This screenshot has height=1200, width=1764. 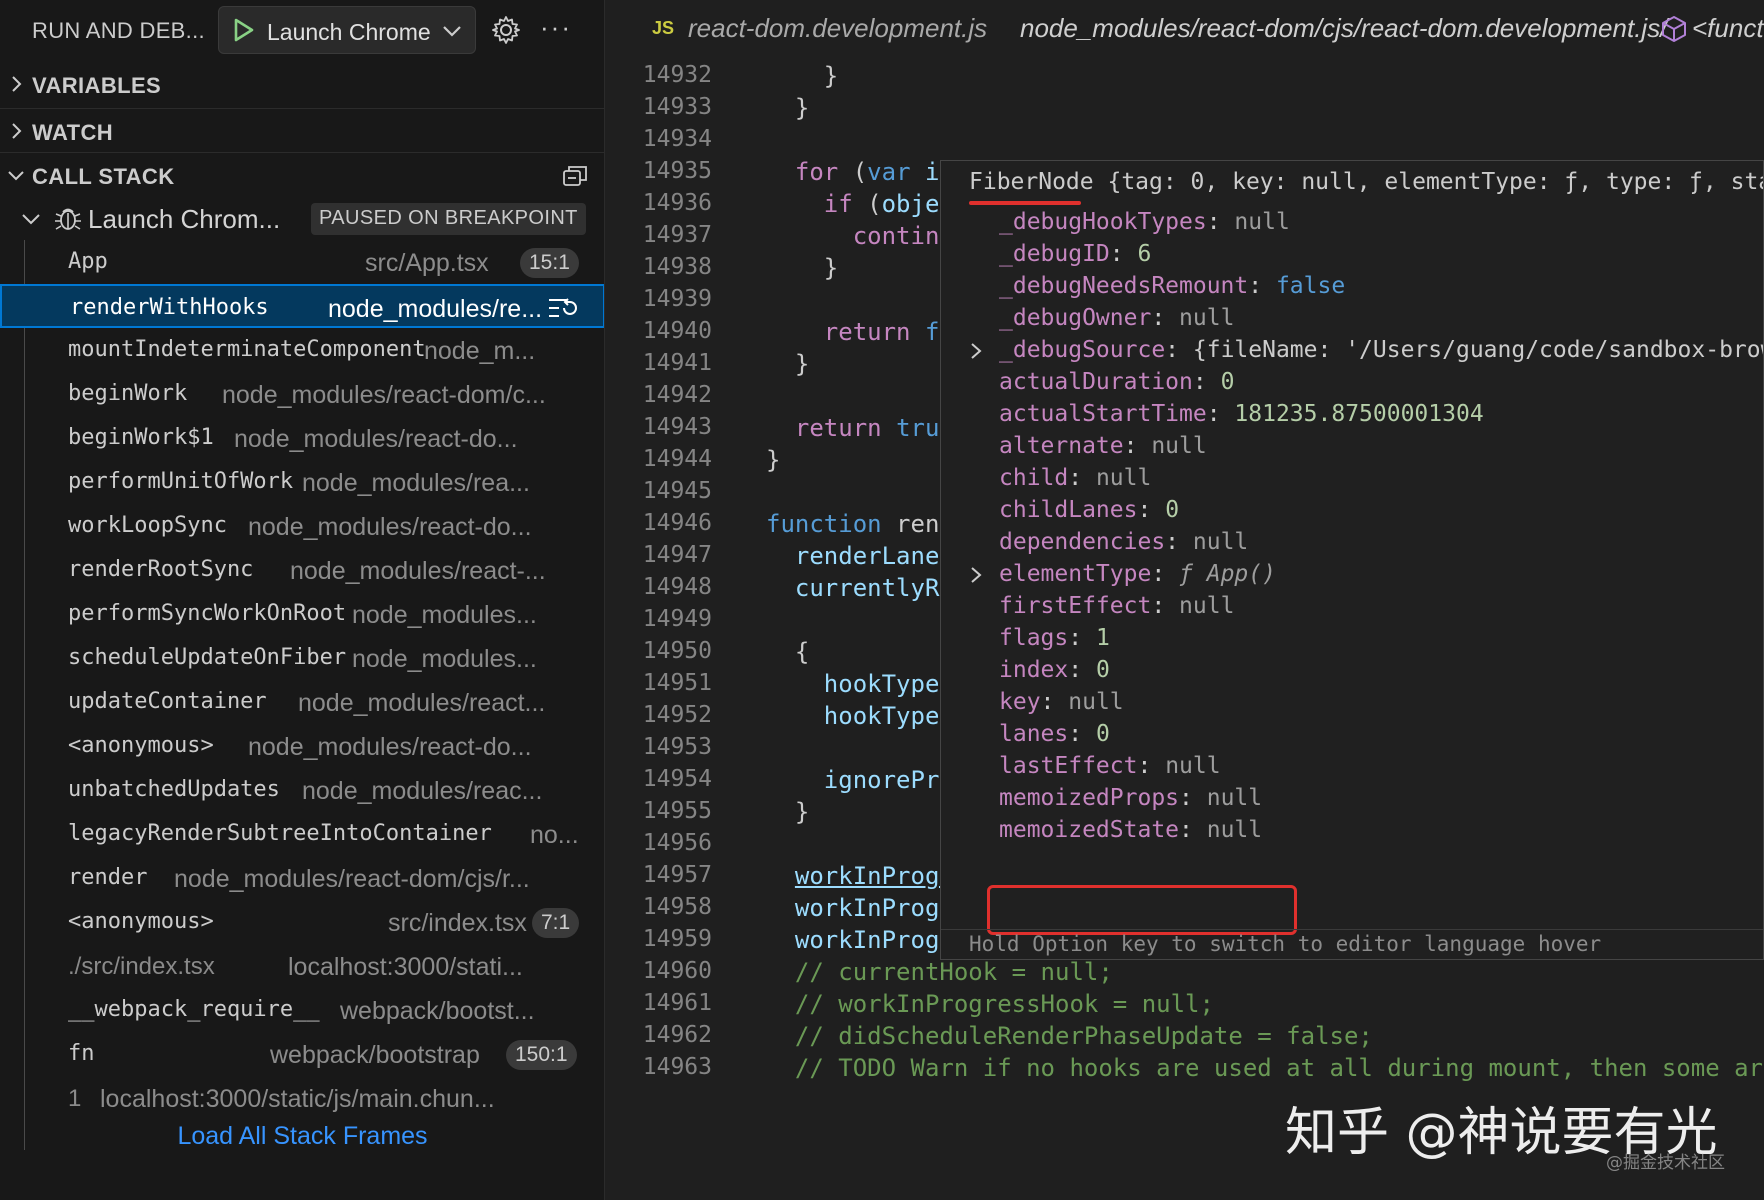 I want to click on stack-frame-name: scheduleUpdateOnFiber, so click(x=207, y=657).